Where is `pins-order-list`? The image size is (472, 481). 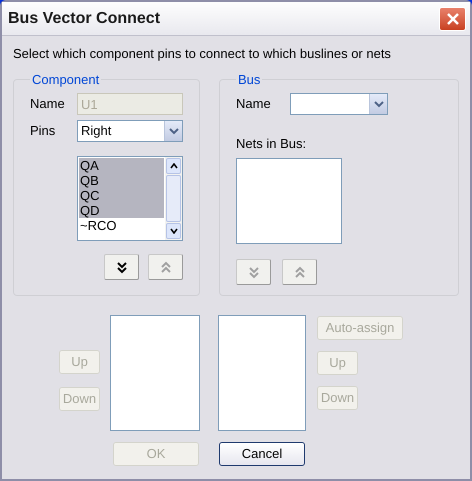 pins-order-list is located at coordinates (155, 372).